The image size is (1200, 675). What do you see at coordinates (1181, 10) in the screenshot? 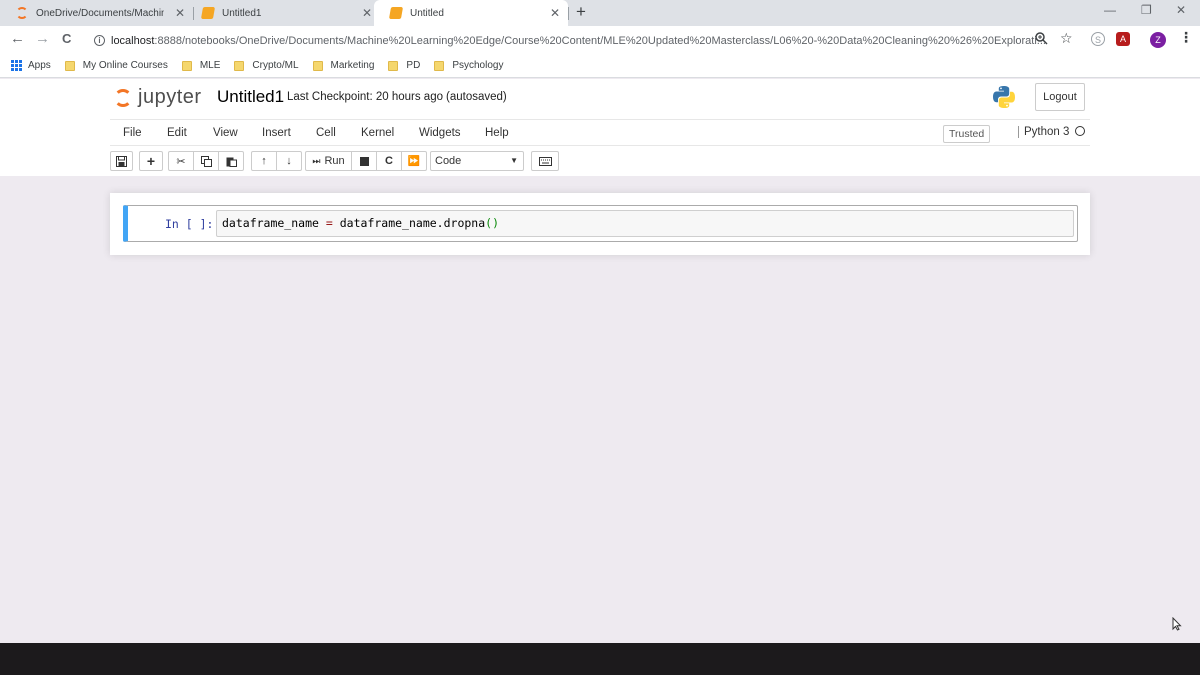
I see `window-close-icon: ✕` at bounding box center [1181, 10].